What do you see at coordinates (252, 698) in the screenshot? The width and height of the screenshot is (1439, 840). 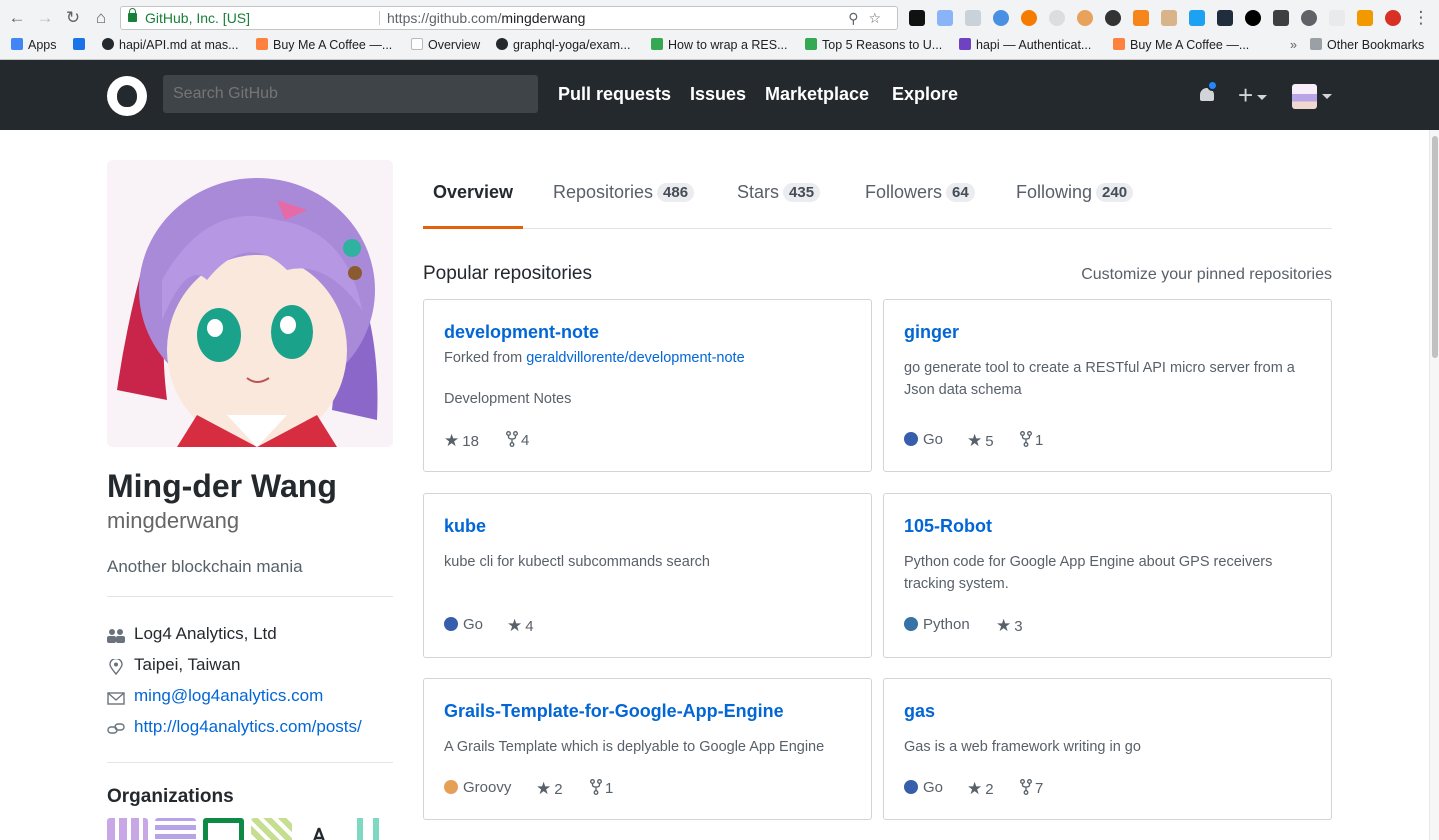 I see `profile-email: ming@log4analytics.com` at bounding box center [252, 698].